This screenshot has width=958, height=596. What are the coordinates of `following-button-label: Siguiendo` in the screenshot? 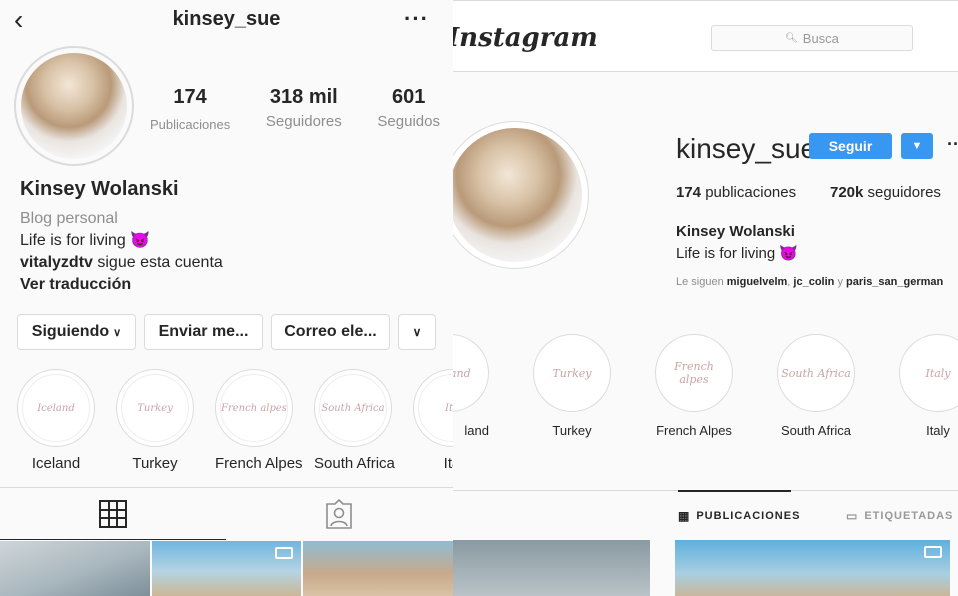 It's located at (70, 331).